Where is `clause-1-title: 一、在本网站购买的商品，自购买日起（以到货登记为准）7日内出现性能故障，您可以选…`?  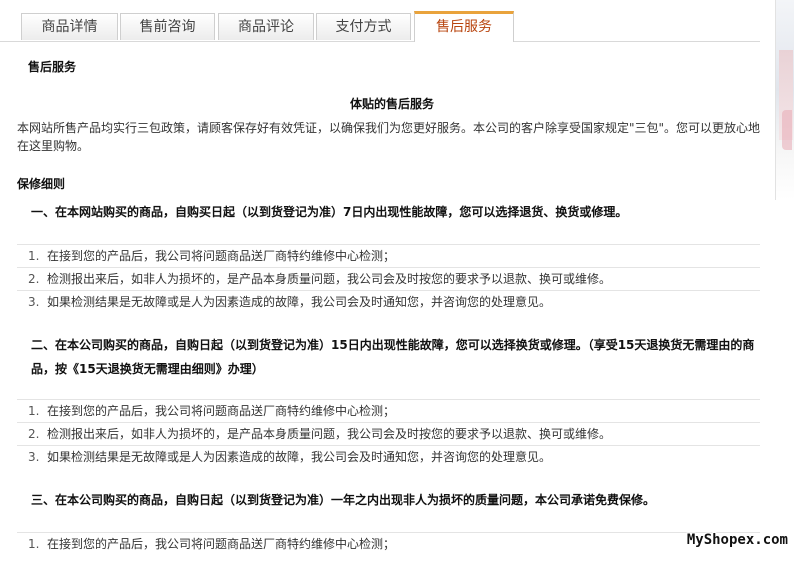
clause-1-title: 一、在本网站购买的商品，自购买日起（以到货登记为准）7日内出现性能故障，您可以选… is located at coordinates (329, 212).